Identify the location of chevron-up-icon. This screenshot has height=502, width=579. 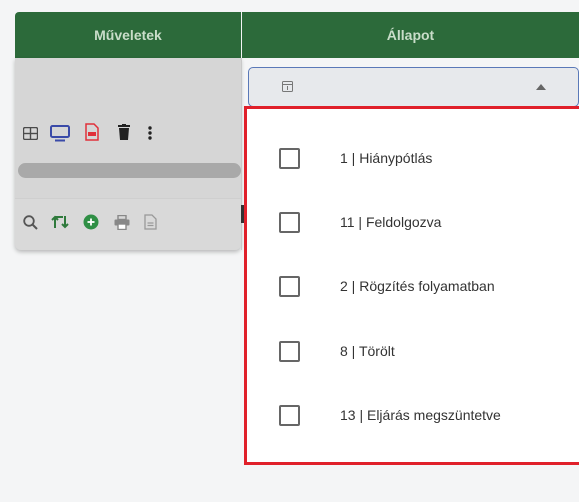
(541, 87).